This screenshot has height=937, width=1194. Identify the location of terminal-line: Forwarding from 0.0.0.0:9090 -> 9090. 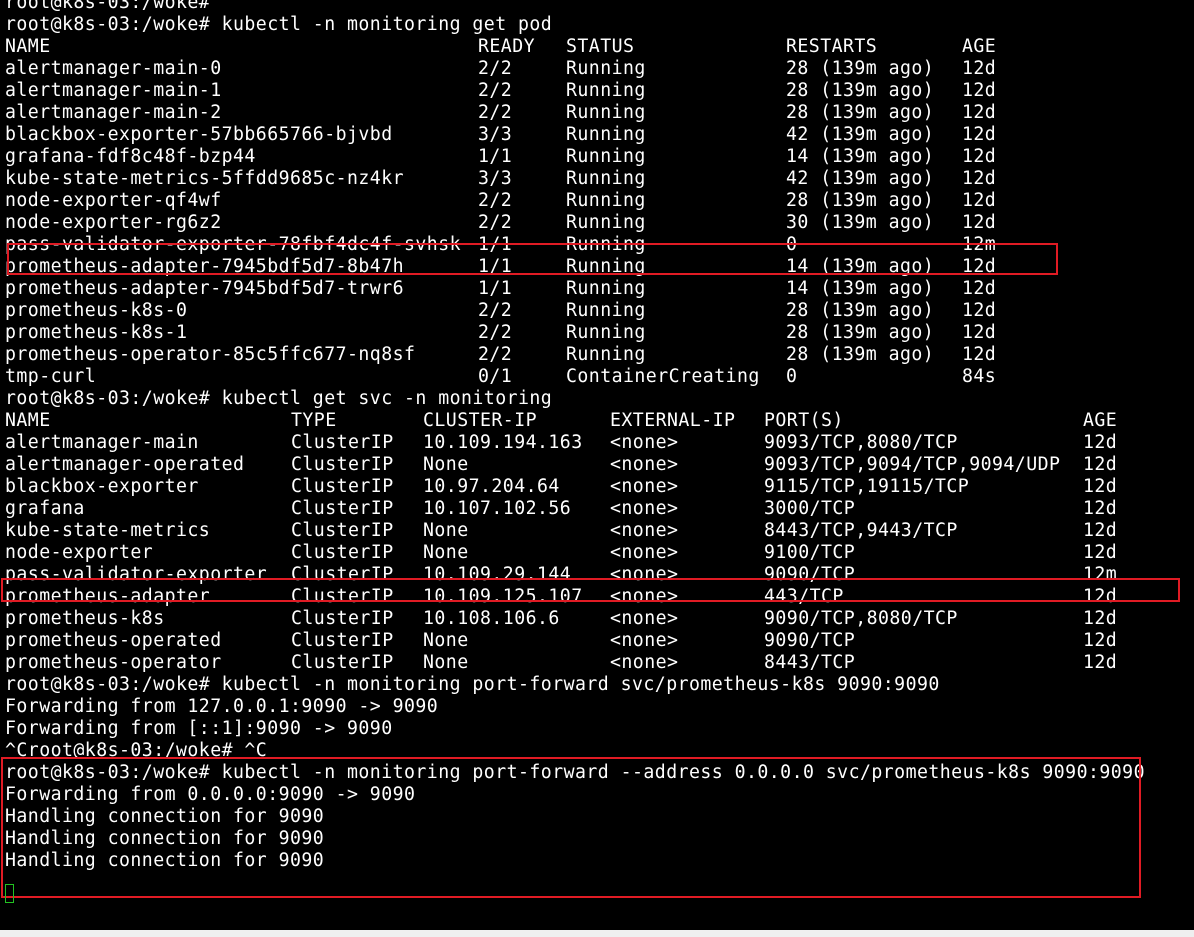
(210, 794).